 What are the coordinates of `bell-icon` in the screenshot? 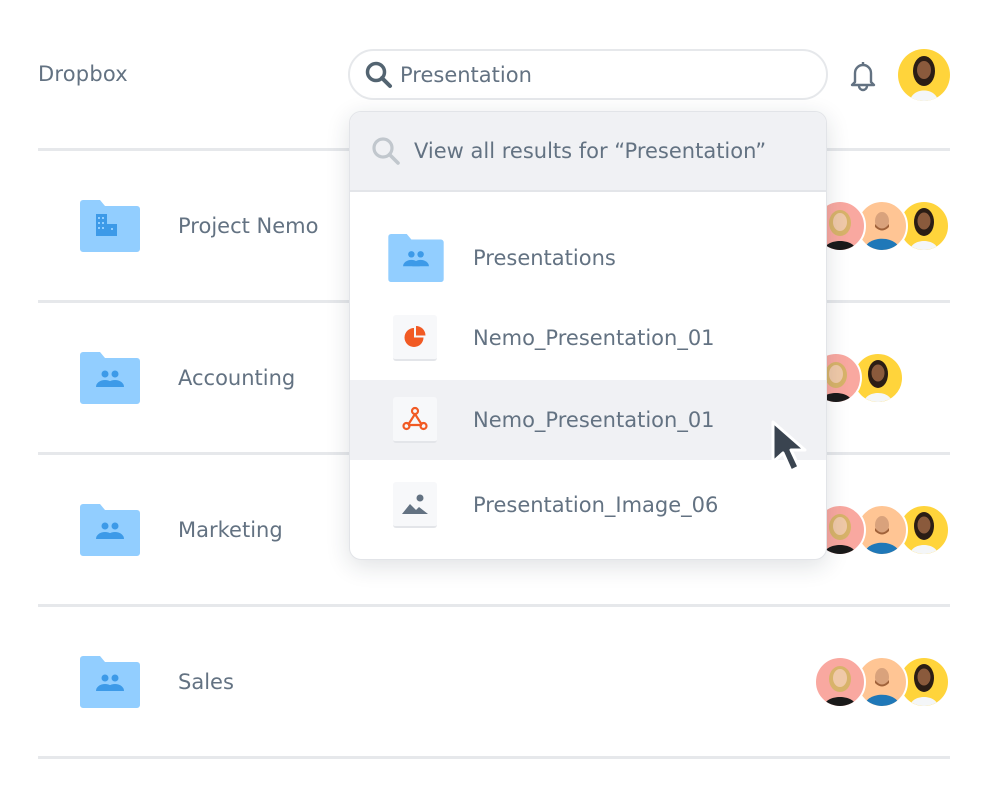 It's located at (863, 75).